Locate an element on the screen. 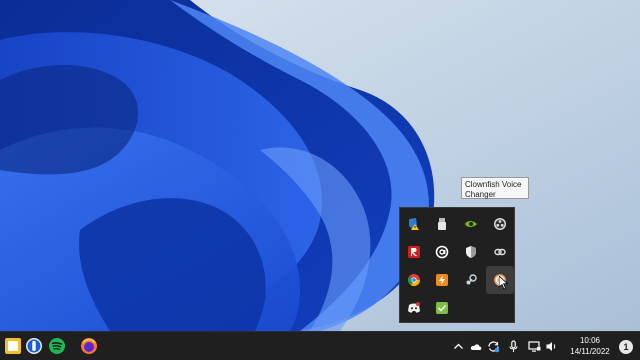 Image resolution: width=640 pixels, height=360 pixels. steam-icon is located at coordinates (471, 280).